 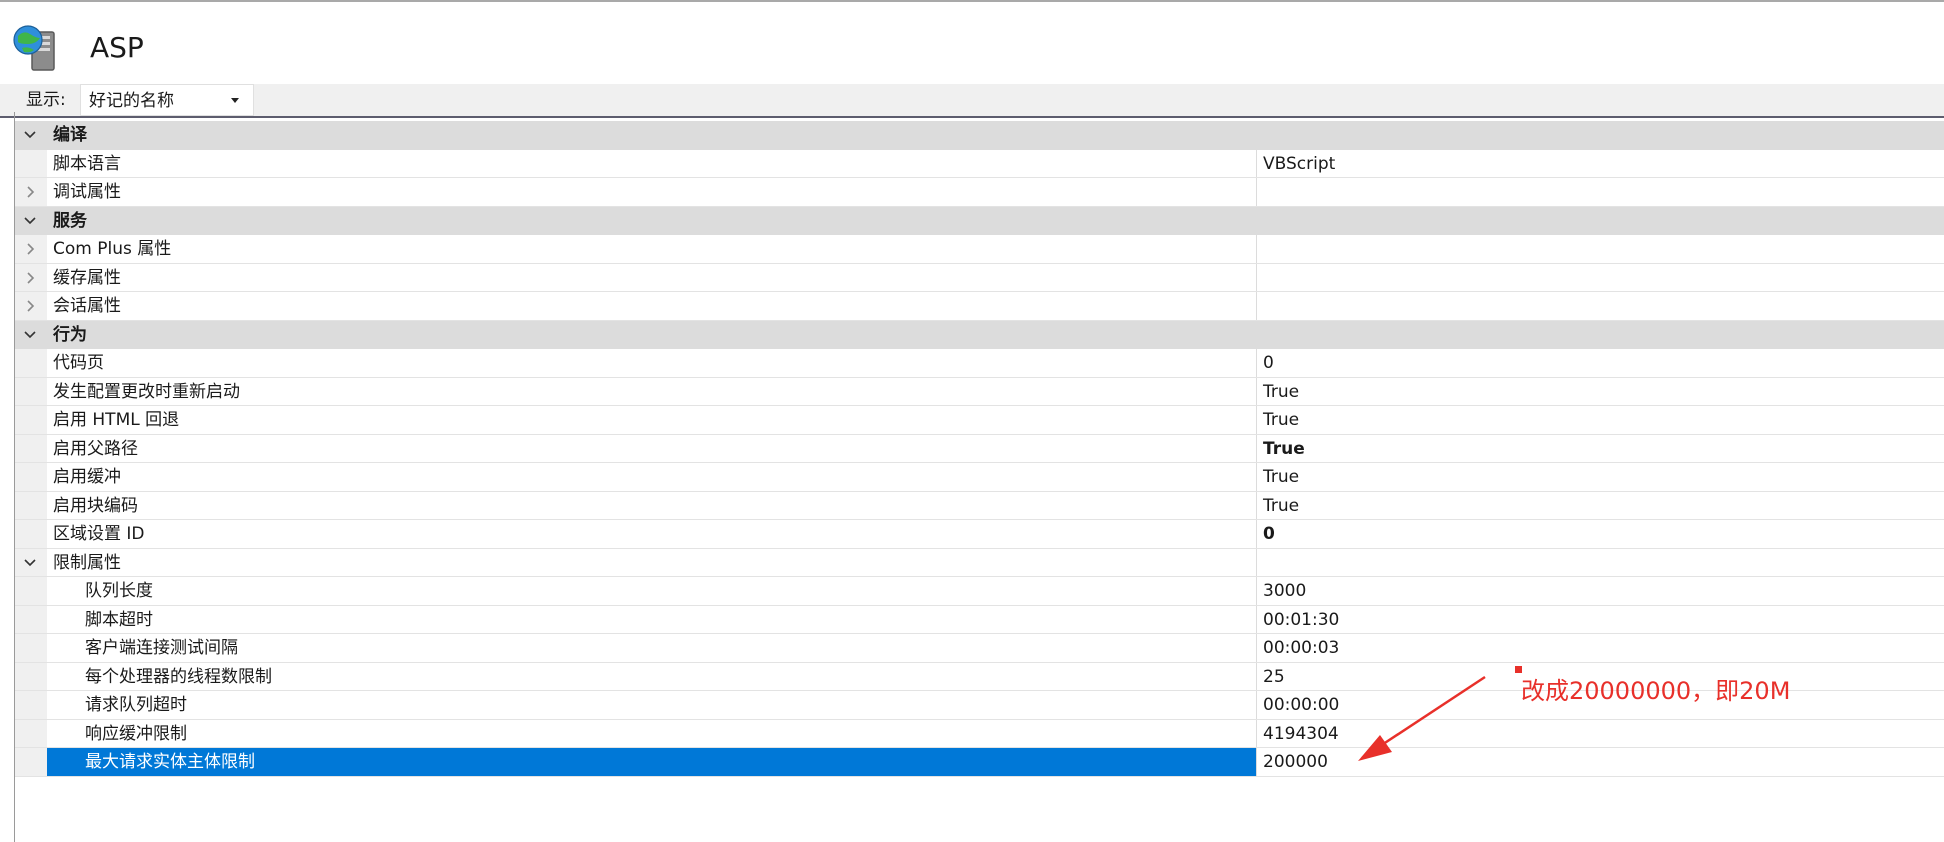 What do you see at coordinates (99, 534) in the screenshot?
I see `property-name: 区域设置 ID` at bounding box center [99, 534].